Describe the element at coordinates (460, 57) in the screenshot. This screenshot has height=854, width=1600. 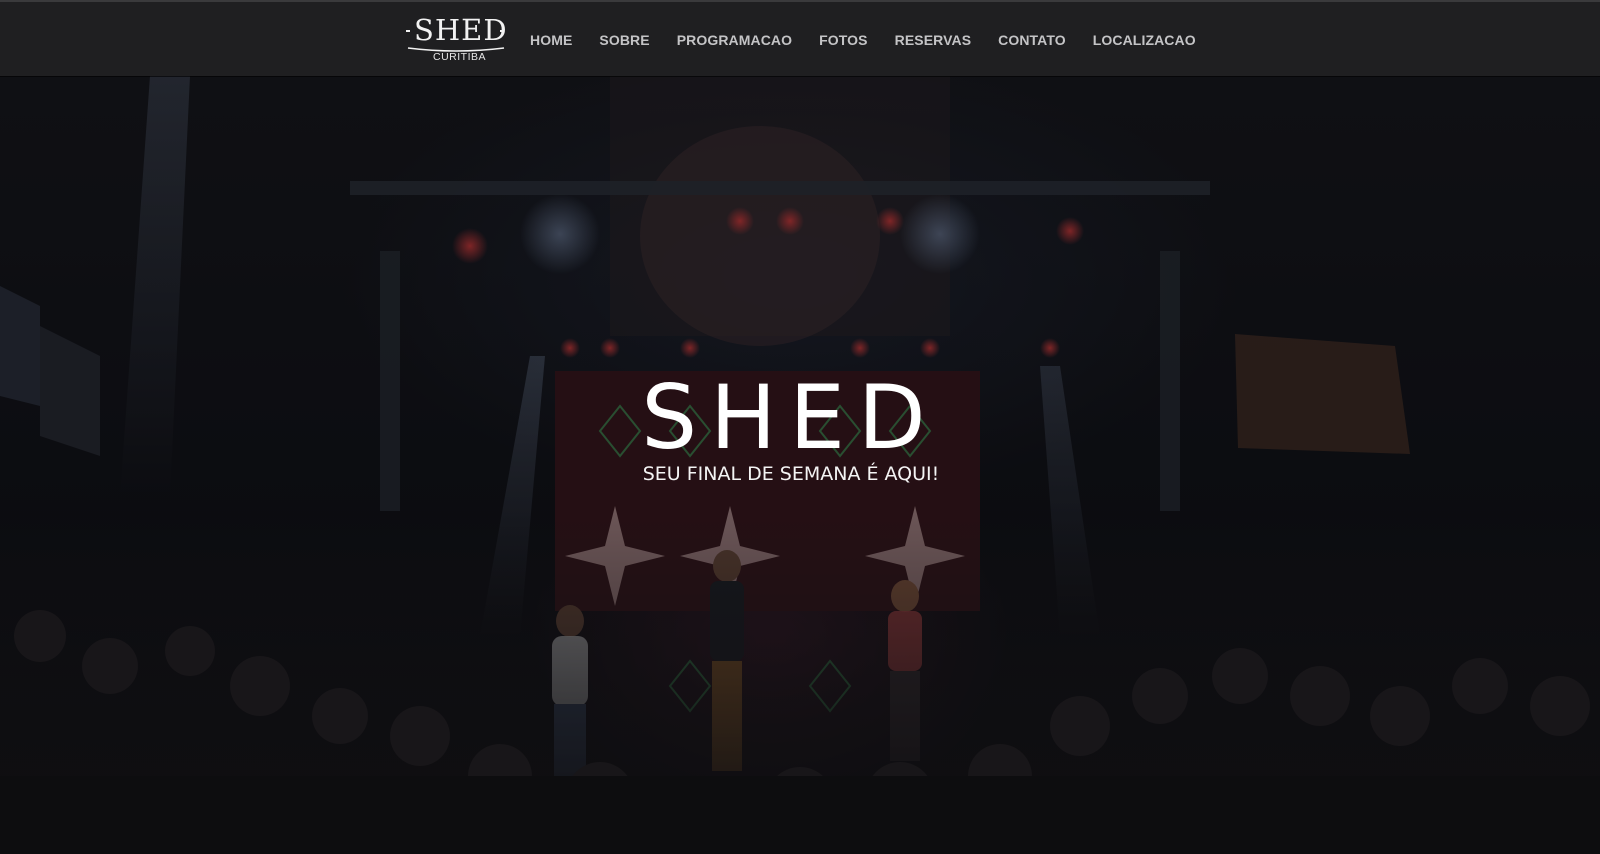
I see `logo-city: CURITIBA` at that location.